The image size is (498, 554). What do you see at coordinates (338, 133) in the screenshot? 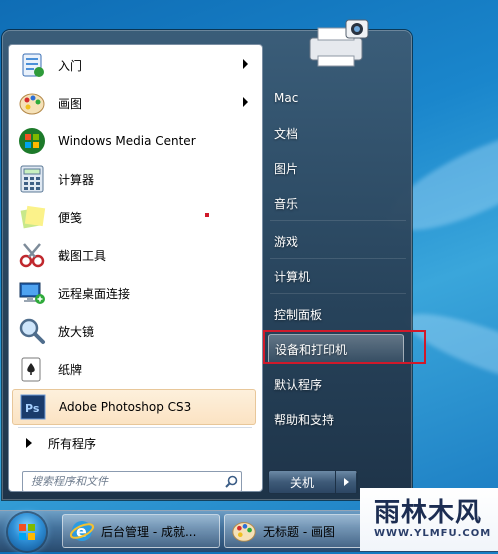
I see `right-item-documents: 文档` at bounding box center [338, 133].